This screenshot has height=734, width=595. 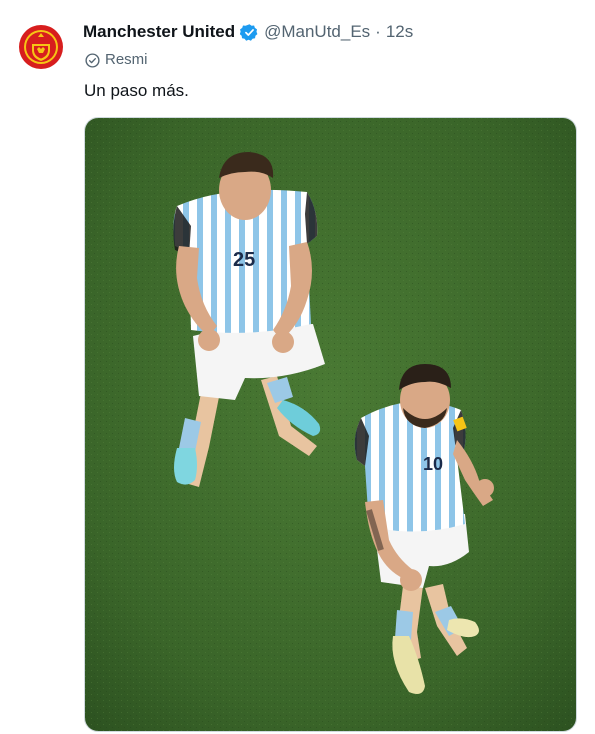 I want to click on author-name: Manchester United, so click(x=159, y=32).